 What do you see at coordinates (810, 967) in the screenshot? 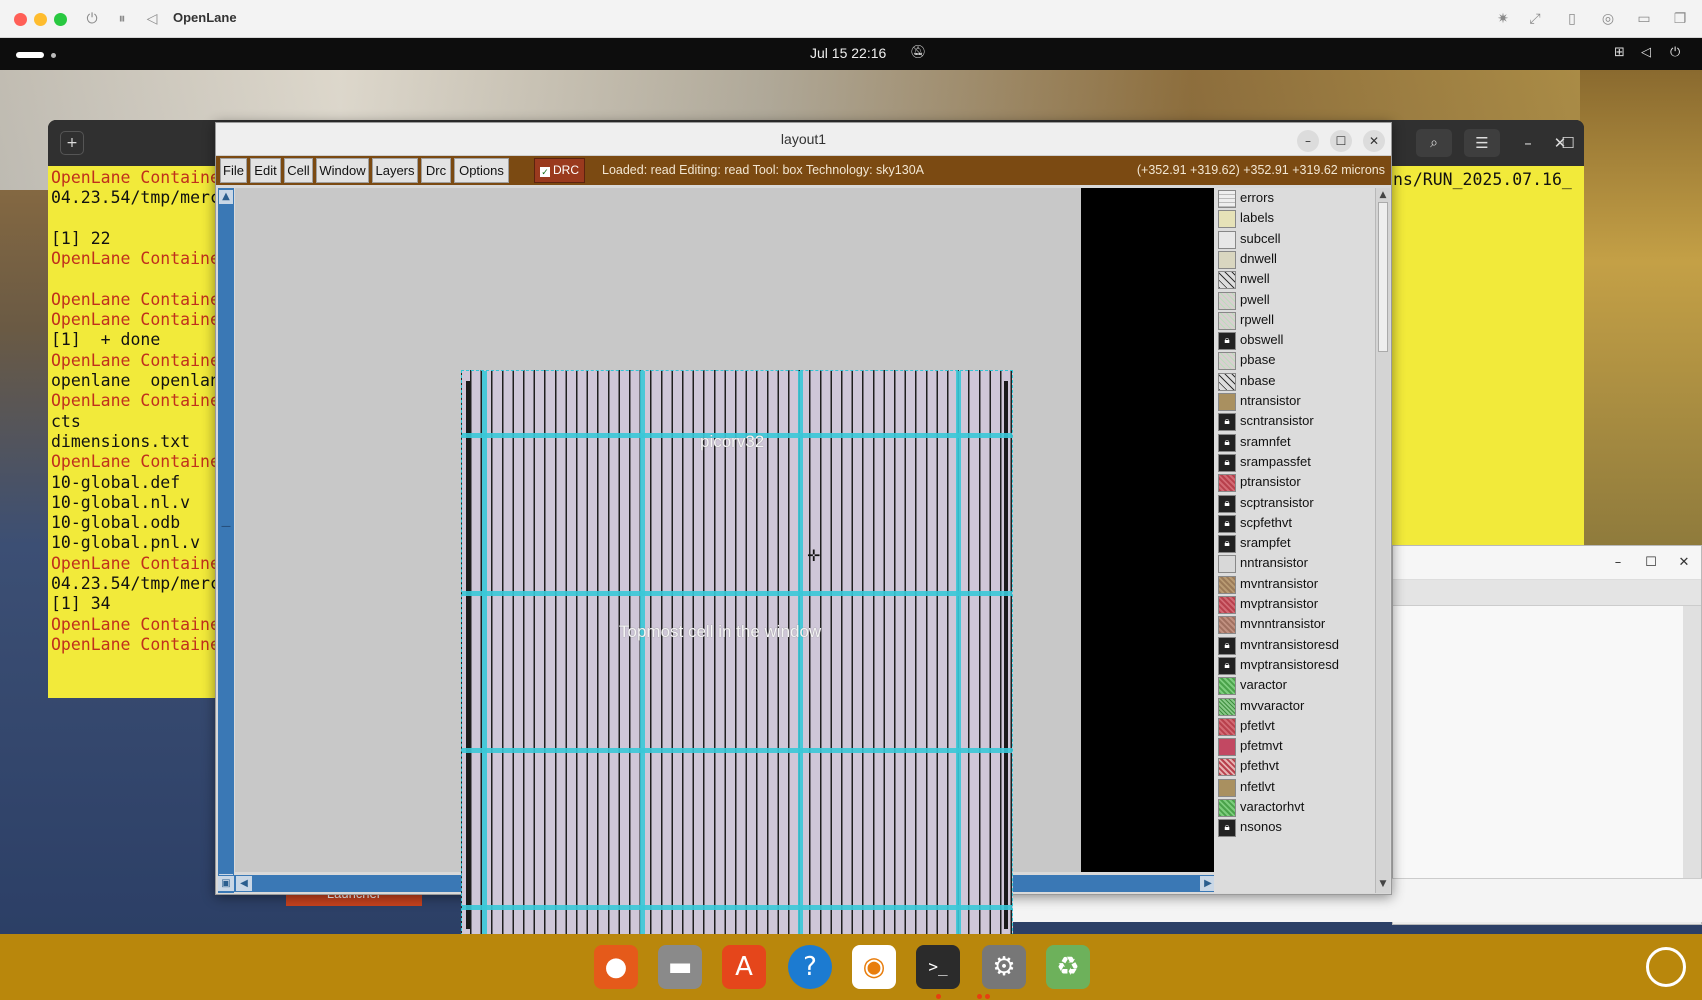
I see `help-icon: ?` at bounding box center [810, 967].